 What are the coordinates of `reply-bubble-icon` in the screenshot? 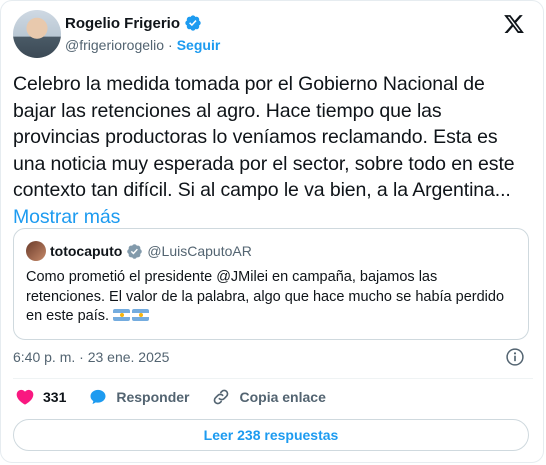 It's located at (98, 397).